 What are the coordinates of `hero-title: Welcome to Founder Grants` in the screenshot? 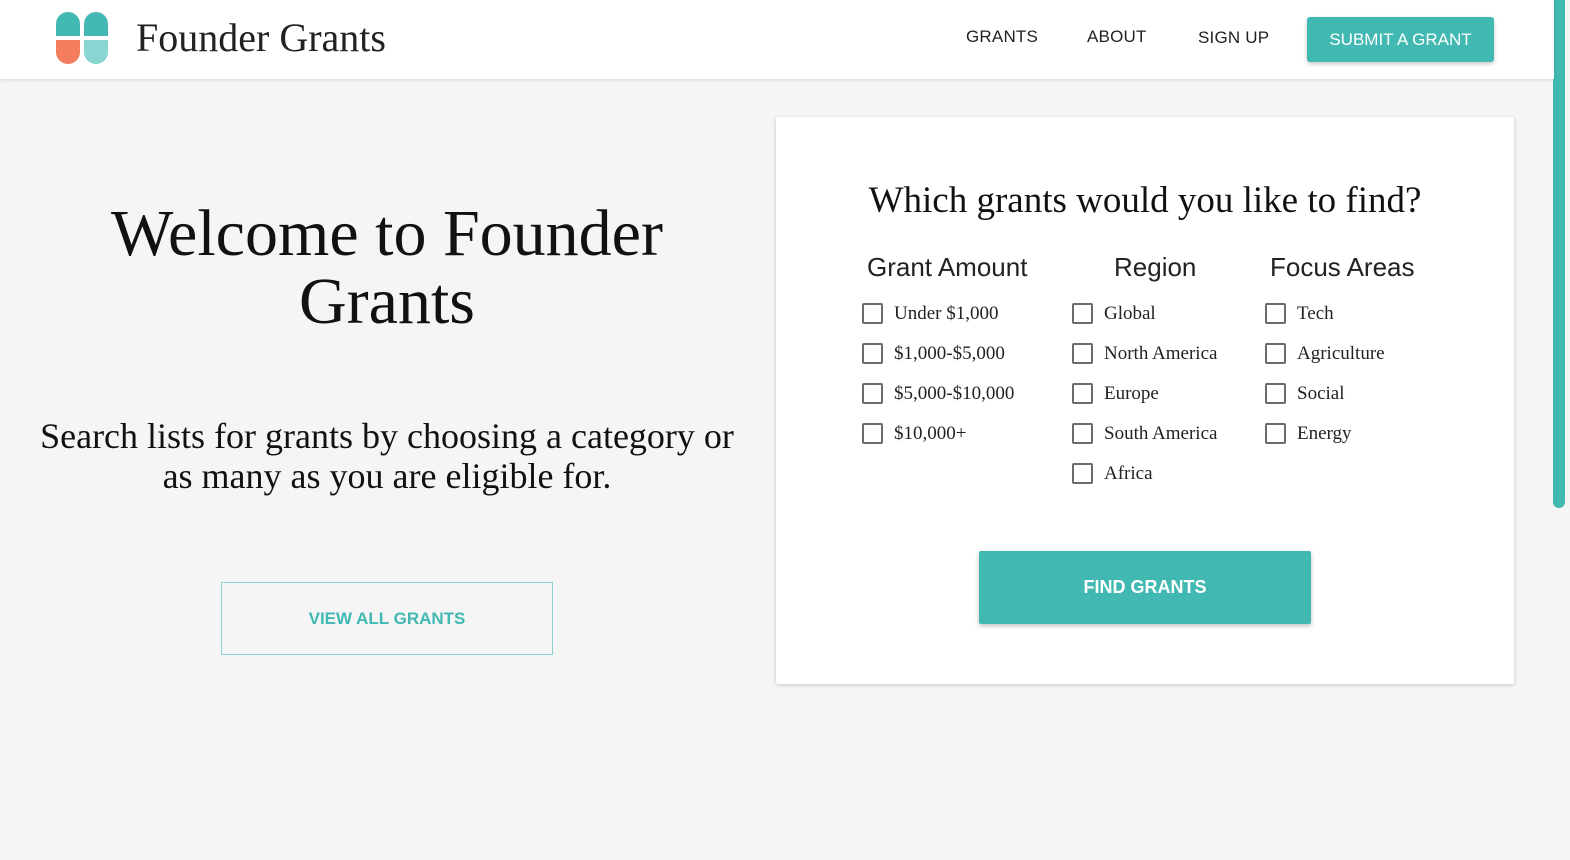 It's located at (387, 267).